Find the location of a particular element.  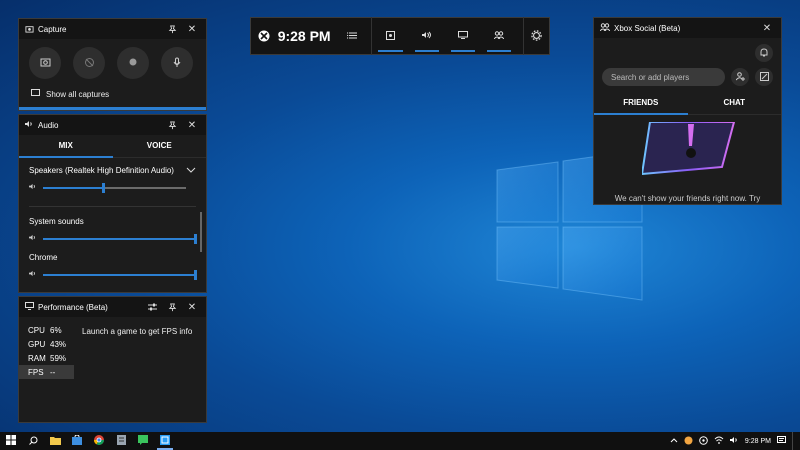

stat-value: -- is located at coordinates (53, 372).